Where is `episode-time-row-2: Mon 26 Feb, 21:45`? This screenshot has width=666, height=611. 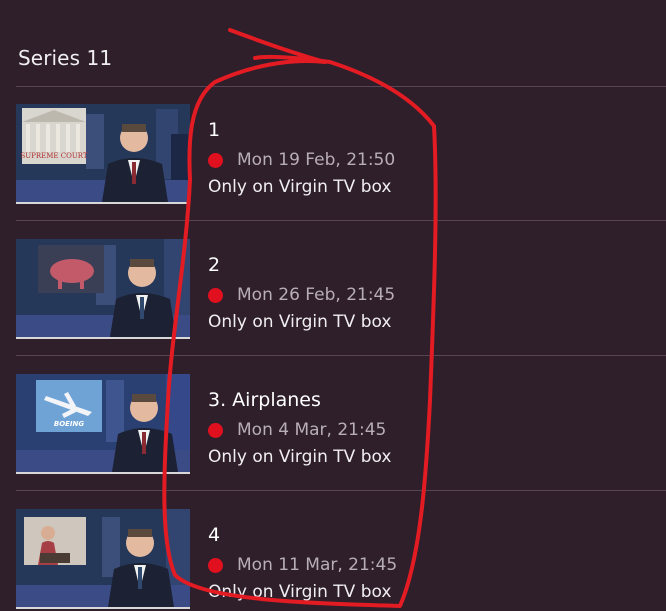 episode-time-row-2: Mon 26 Feb, 21:45 is located at coordinates (301, 295).